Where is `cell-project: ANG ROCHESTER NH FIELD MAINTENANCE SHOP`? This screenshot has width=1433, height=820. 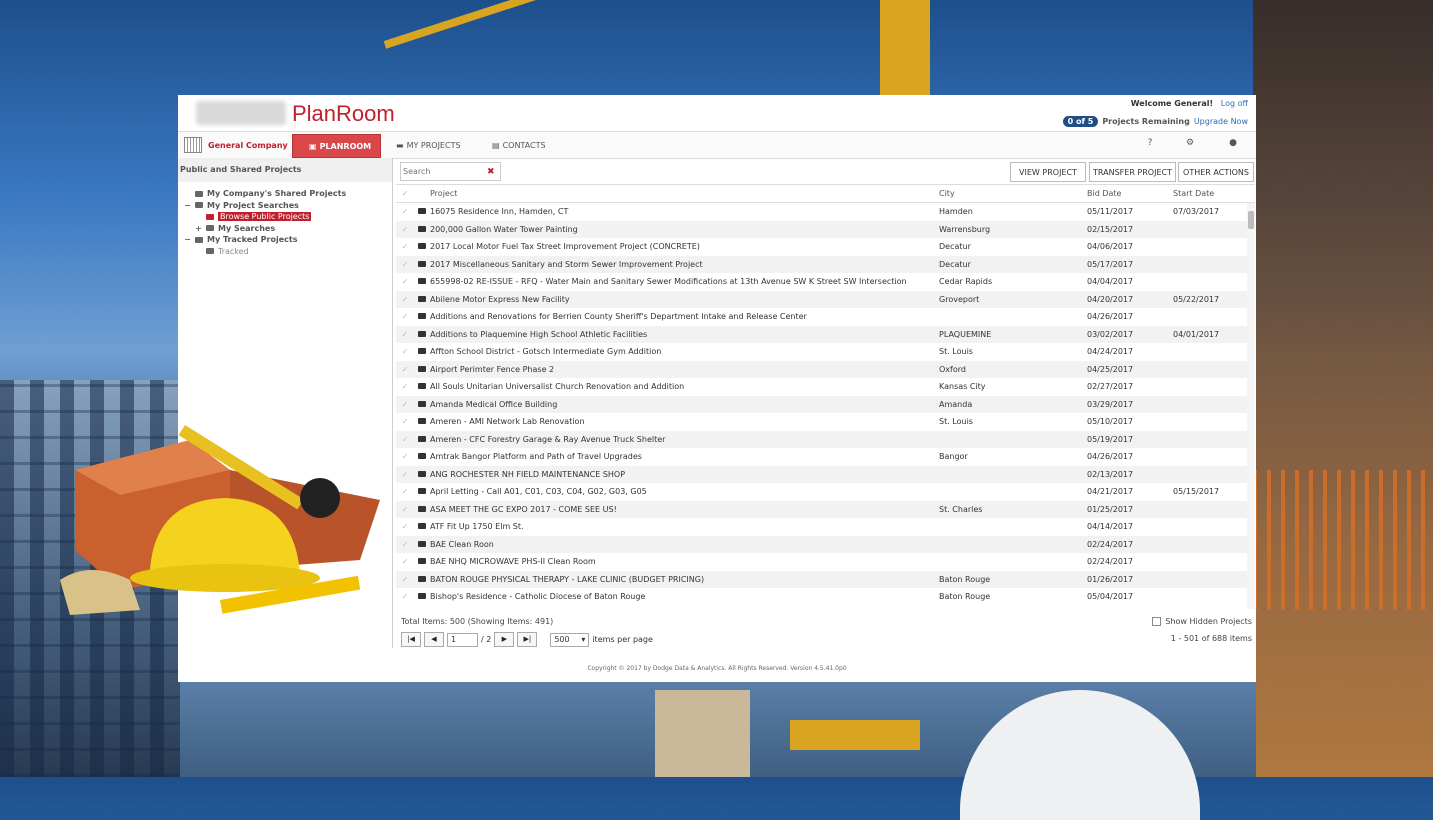
cell-project: ANG ROCHESTER NH FIELD MAINTENANCE SHOP is located at coordinates (684, 474).